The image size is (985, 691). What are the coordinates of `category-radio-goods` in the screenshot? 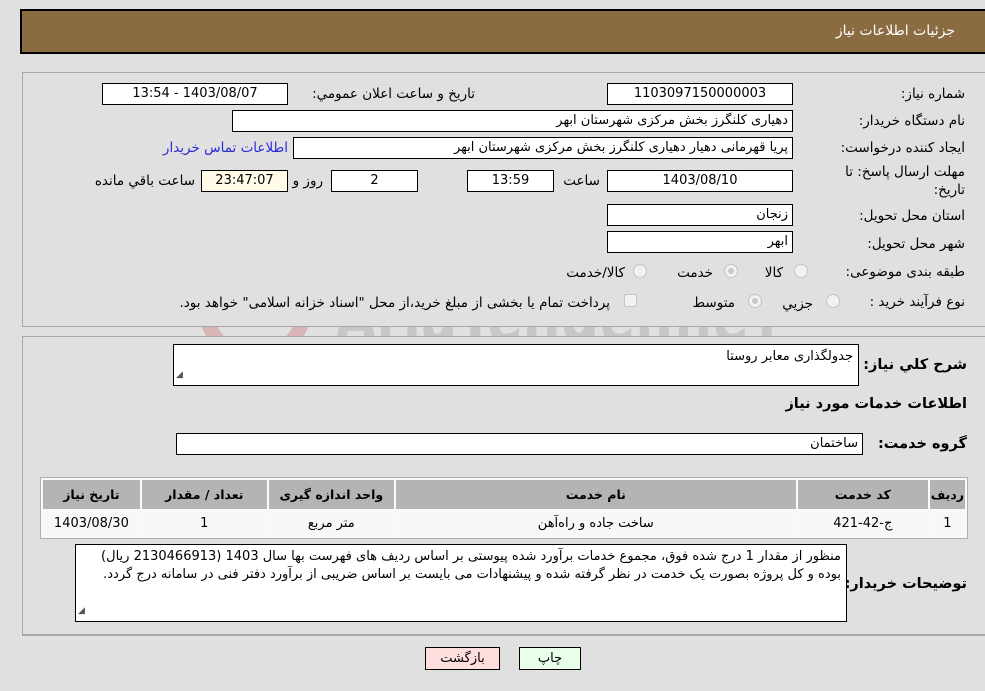 It's located at (801, 271).